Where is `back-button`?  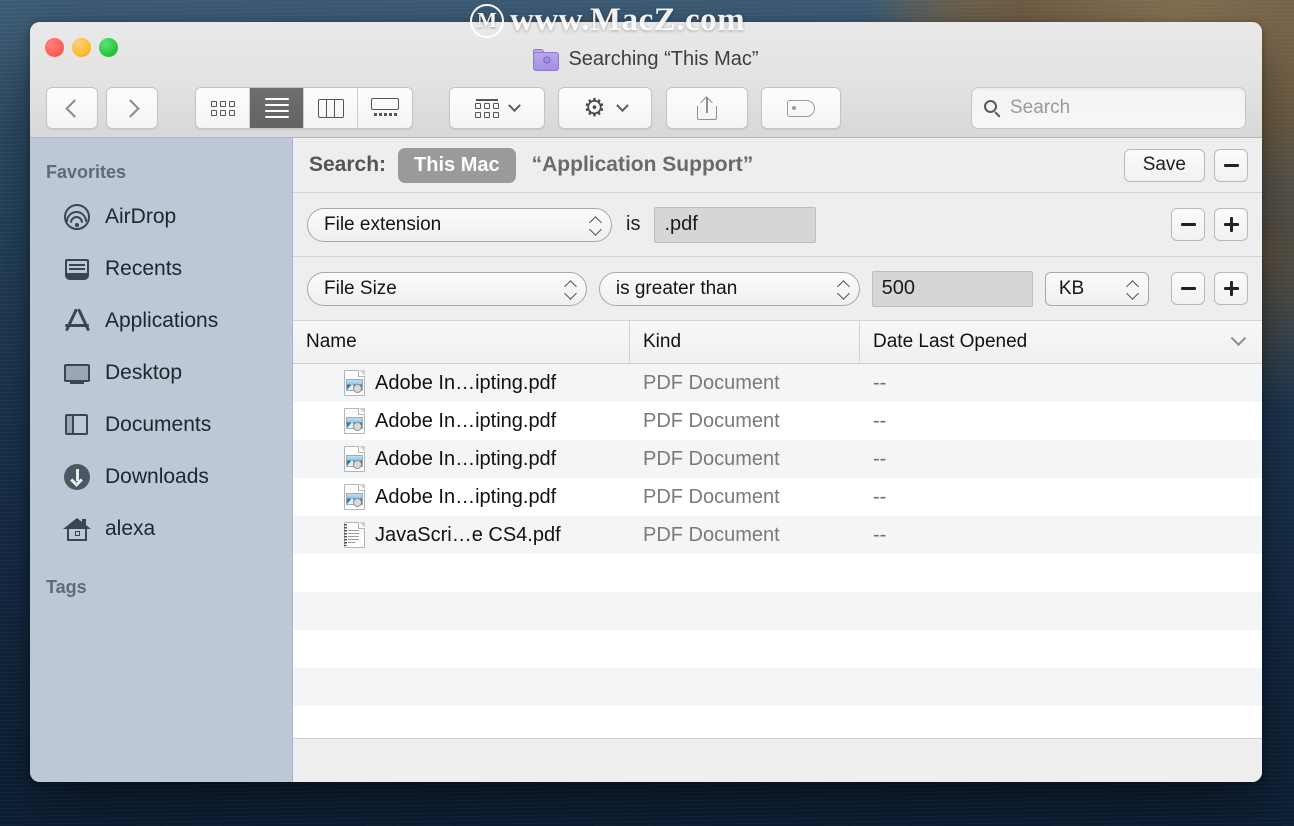 back-button is located at coordinates (72, 108).